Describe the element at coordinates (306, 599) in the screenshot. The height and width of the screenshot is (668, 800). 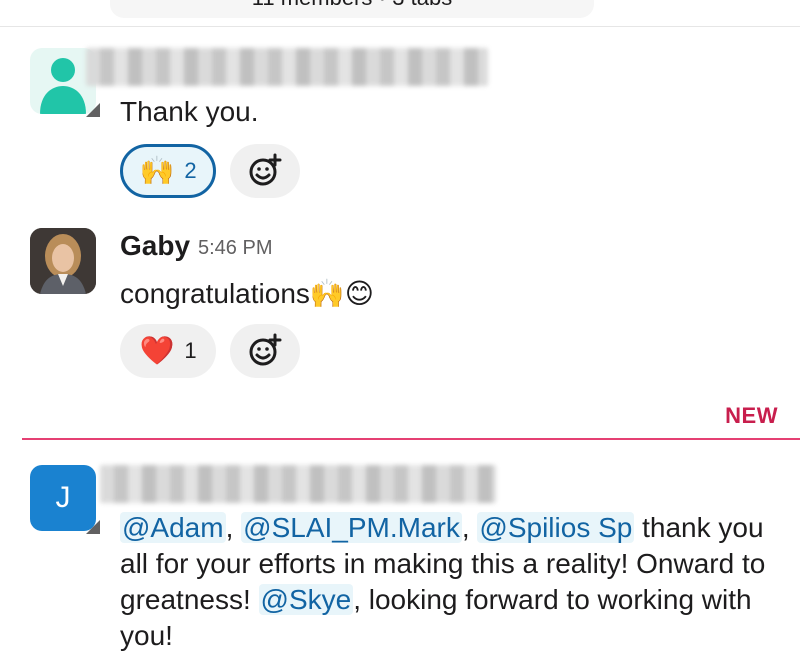
I see `mention-skye: @Skye` at that location.